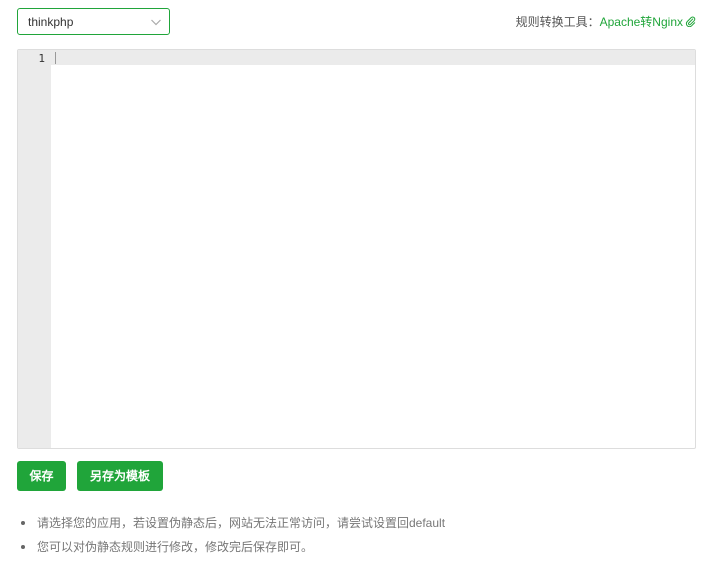 The image size is (709, 586). I want to click on tip-item: 请选择您的应用，若设置伪静态后，网站无法正常访问，请尝试设置回default, so click(233, 525).